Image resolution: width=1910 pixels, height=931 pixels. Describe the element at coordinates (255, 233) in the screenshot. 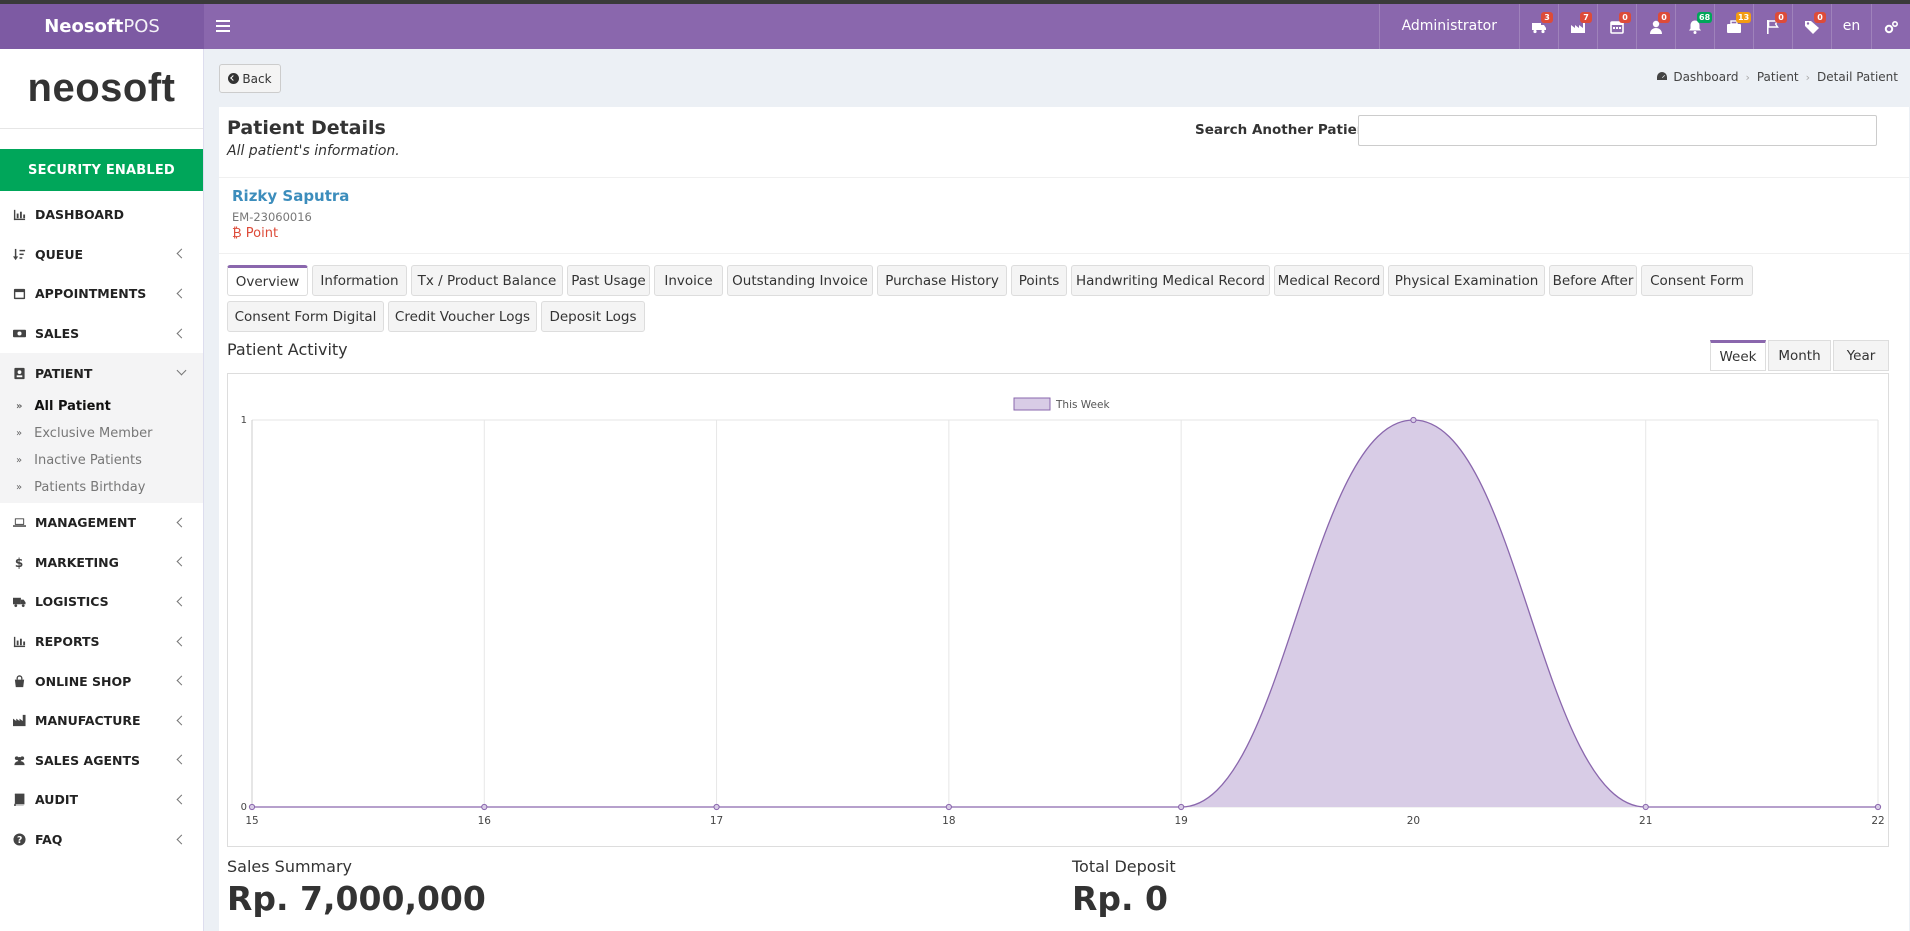

I see `patient-point: ₿ Point` at that location.